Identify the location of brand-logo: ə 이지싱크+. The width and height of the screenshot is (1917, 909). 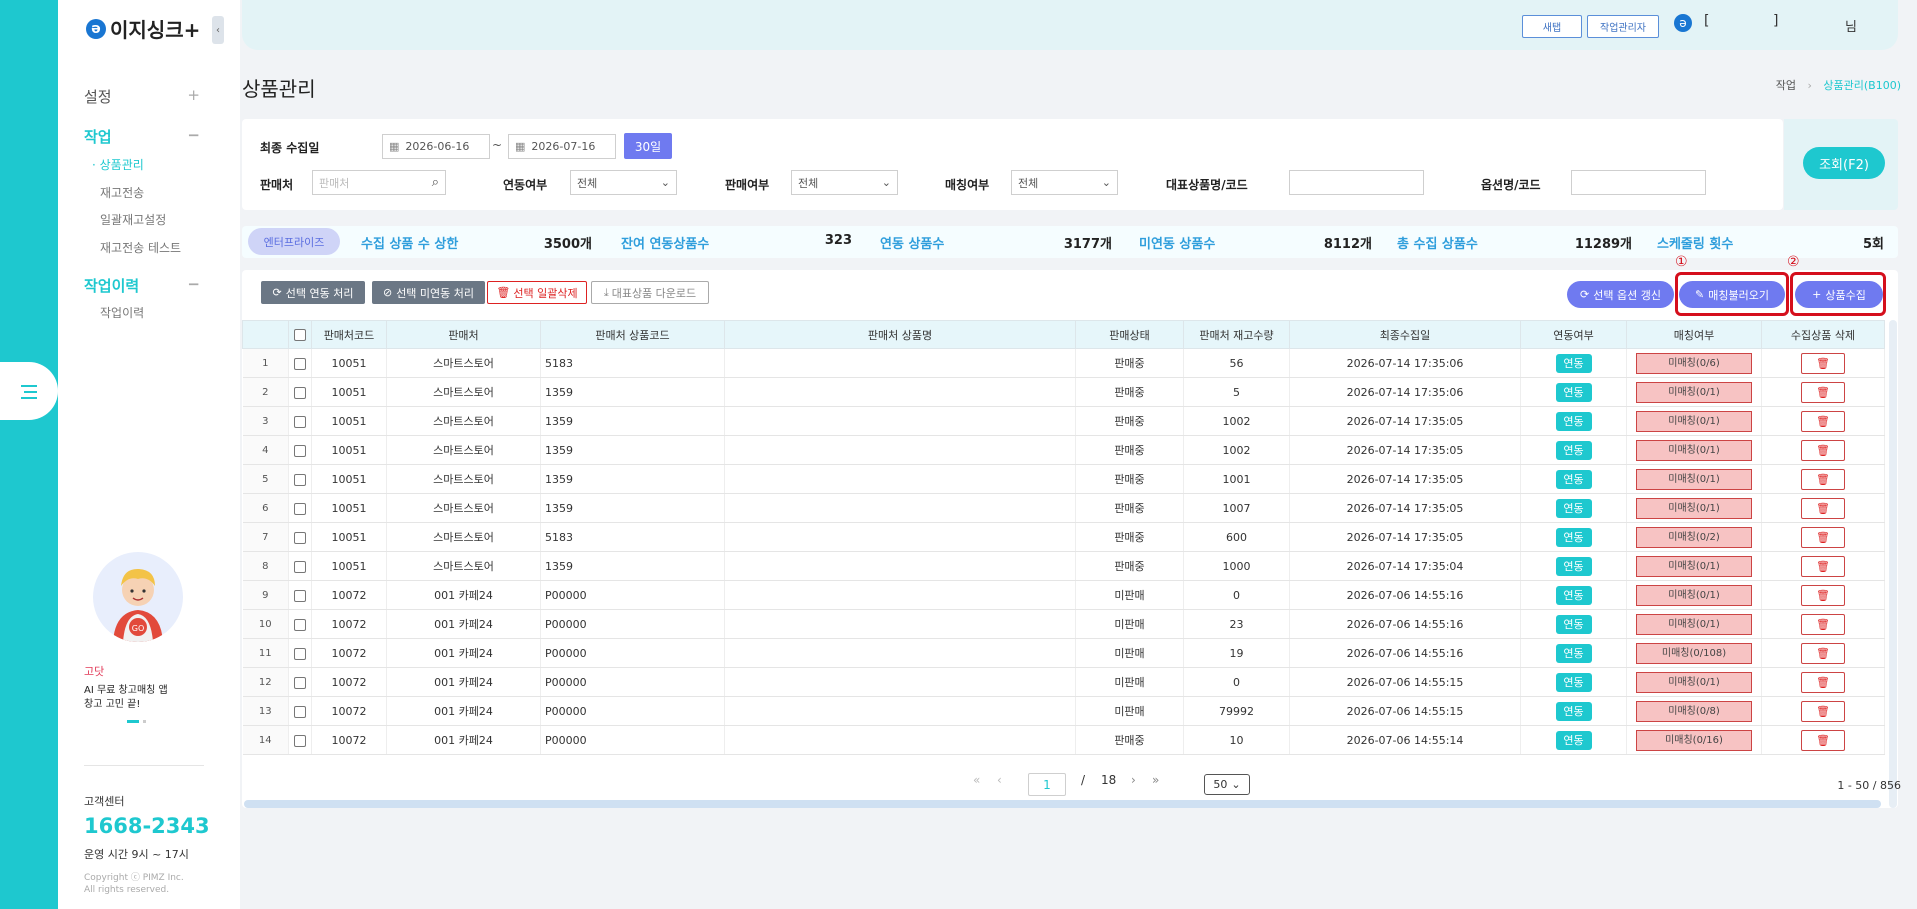
(143, 28).